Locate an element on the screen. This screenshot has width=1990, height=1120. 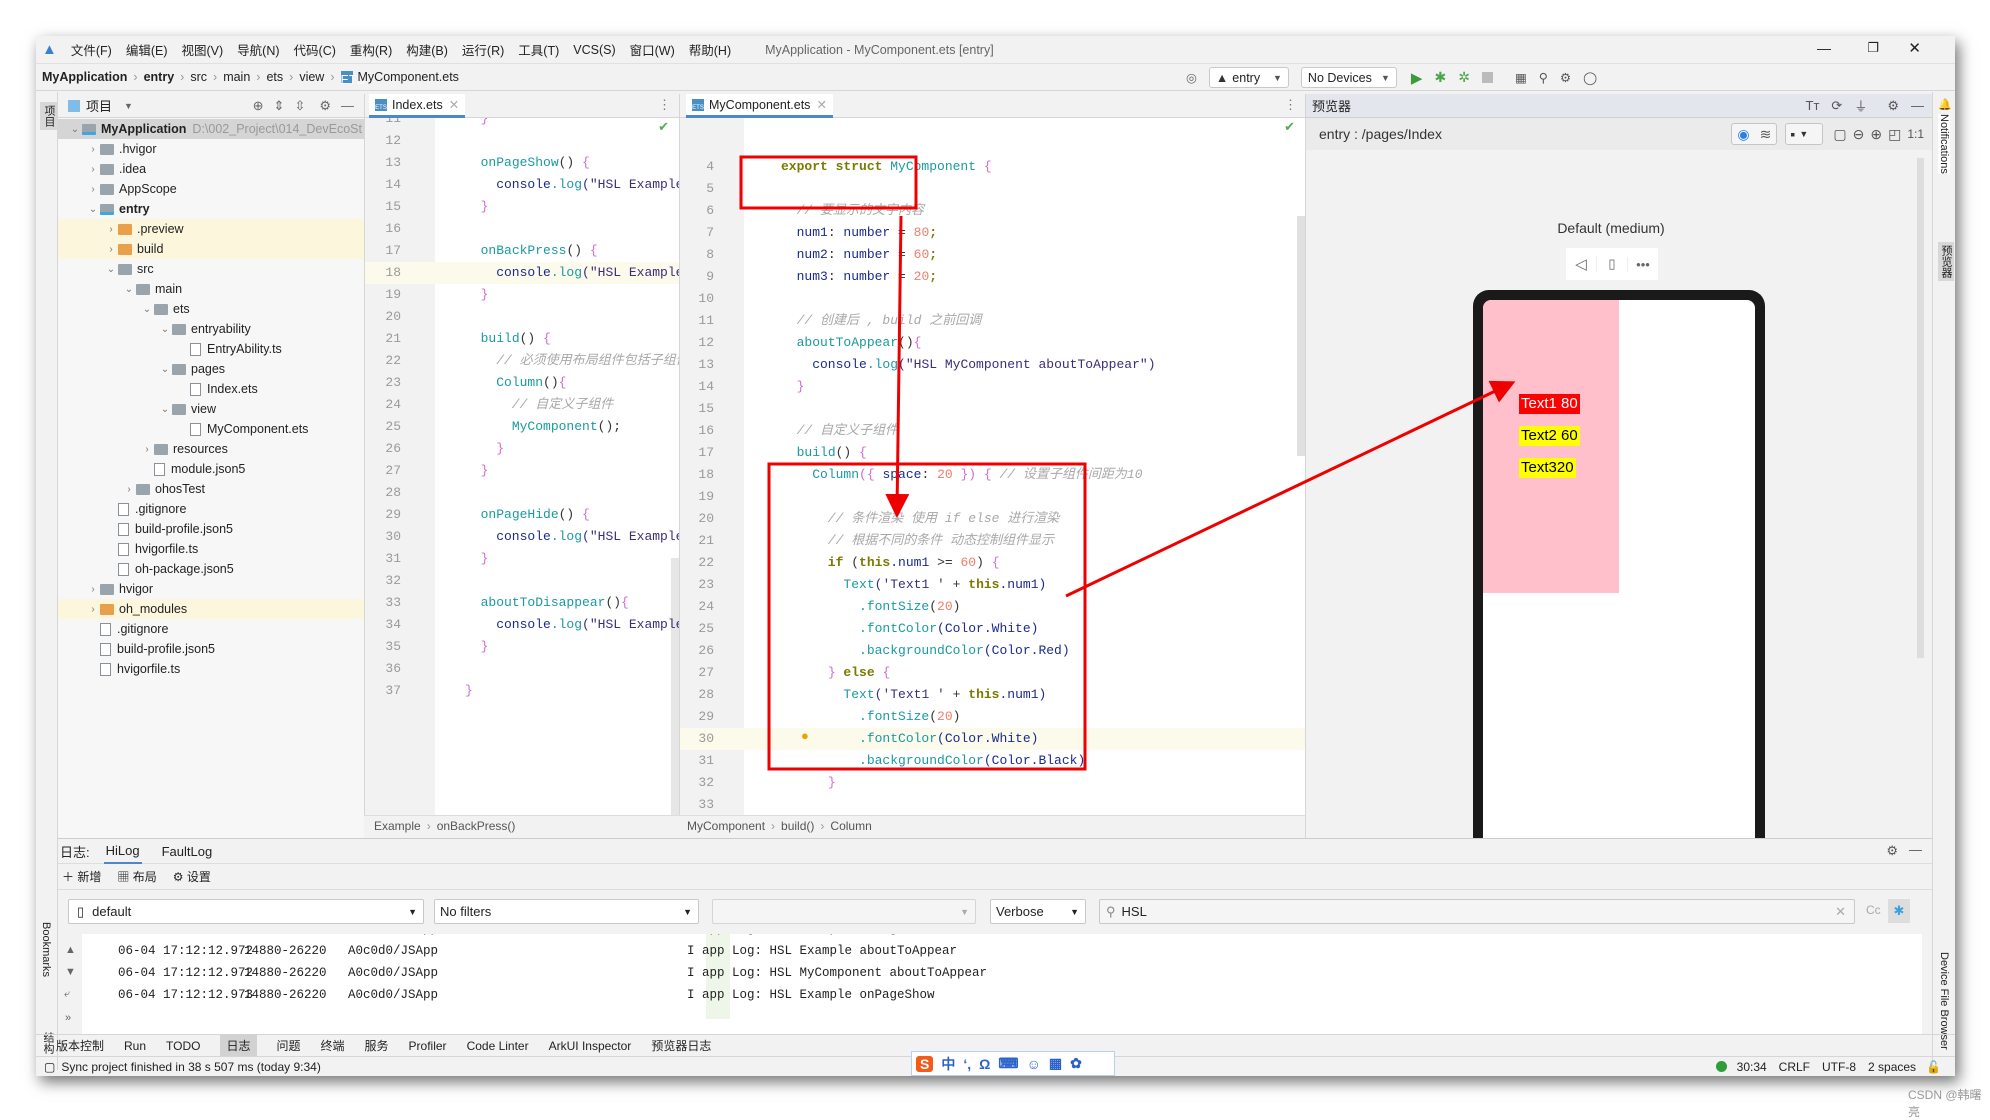
minimize-button: — is located at coordinates (1824, 48).